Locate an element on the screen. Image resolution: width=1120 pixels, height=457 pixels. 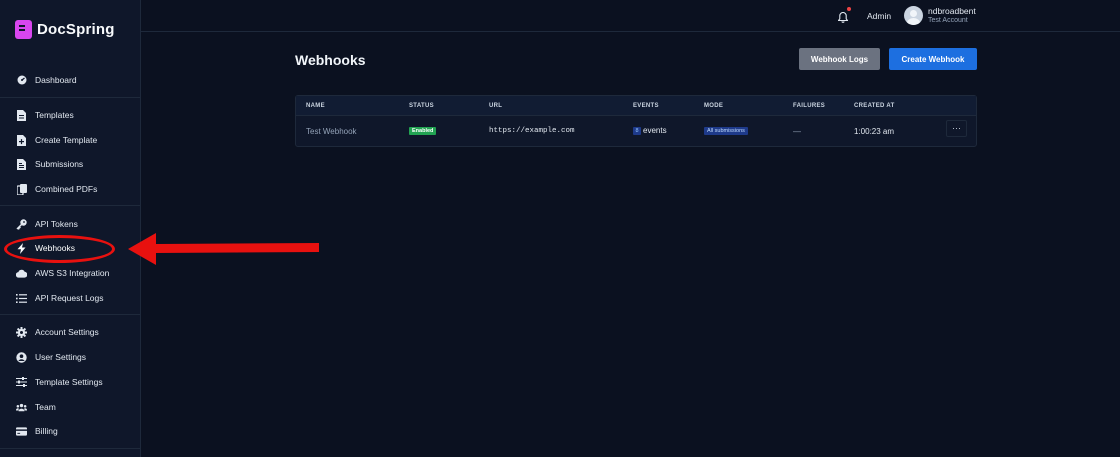
files-icon is located at coordinates (21, 164).